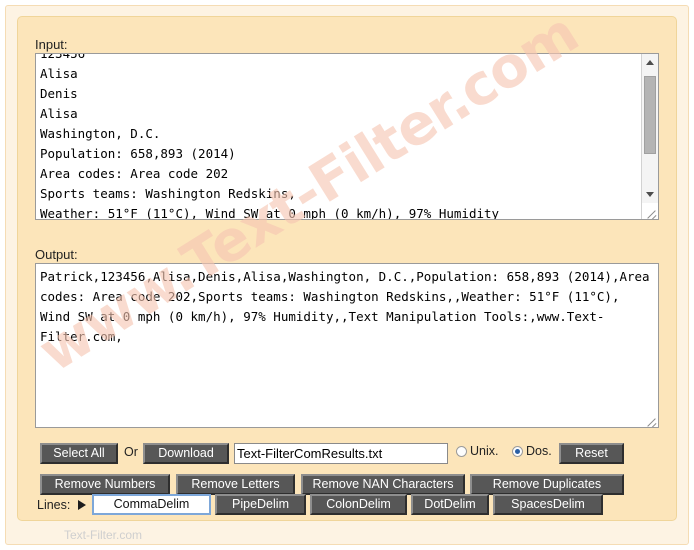  What do you see at coordinates (103, 535) in the screenshot?
I see `footer-watermark: Text-Filter.com` at bounding box center [103, 535].